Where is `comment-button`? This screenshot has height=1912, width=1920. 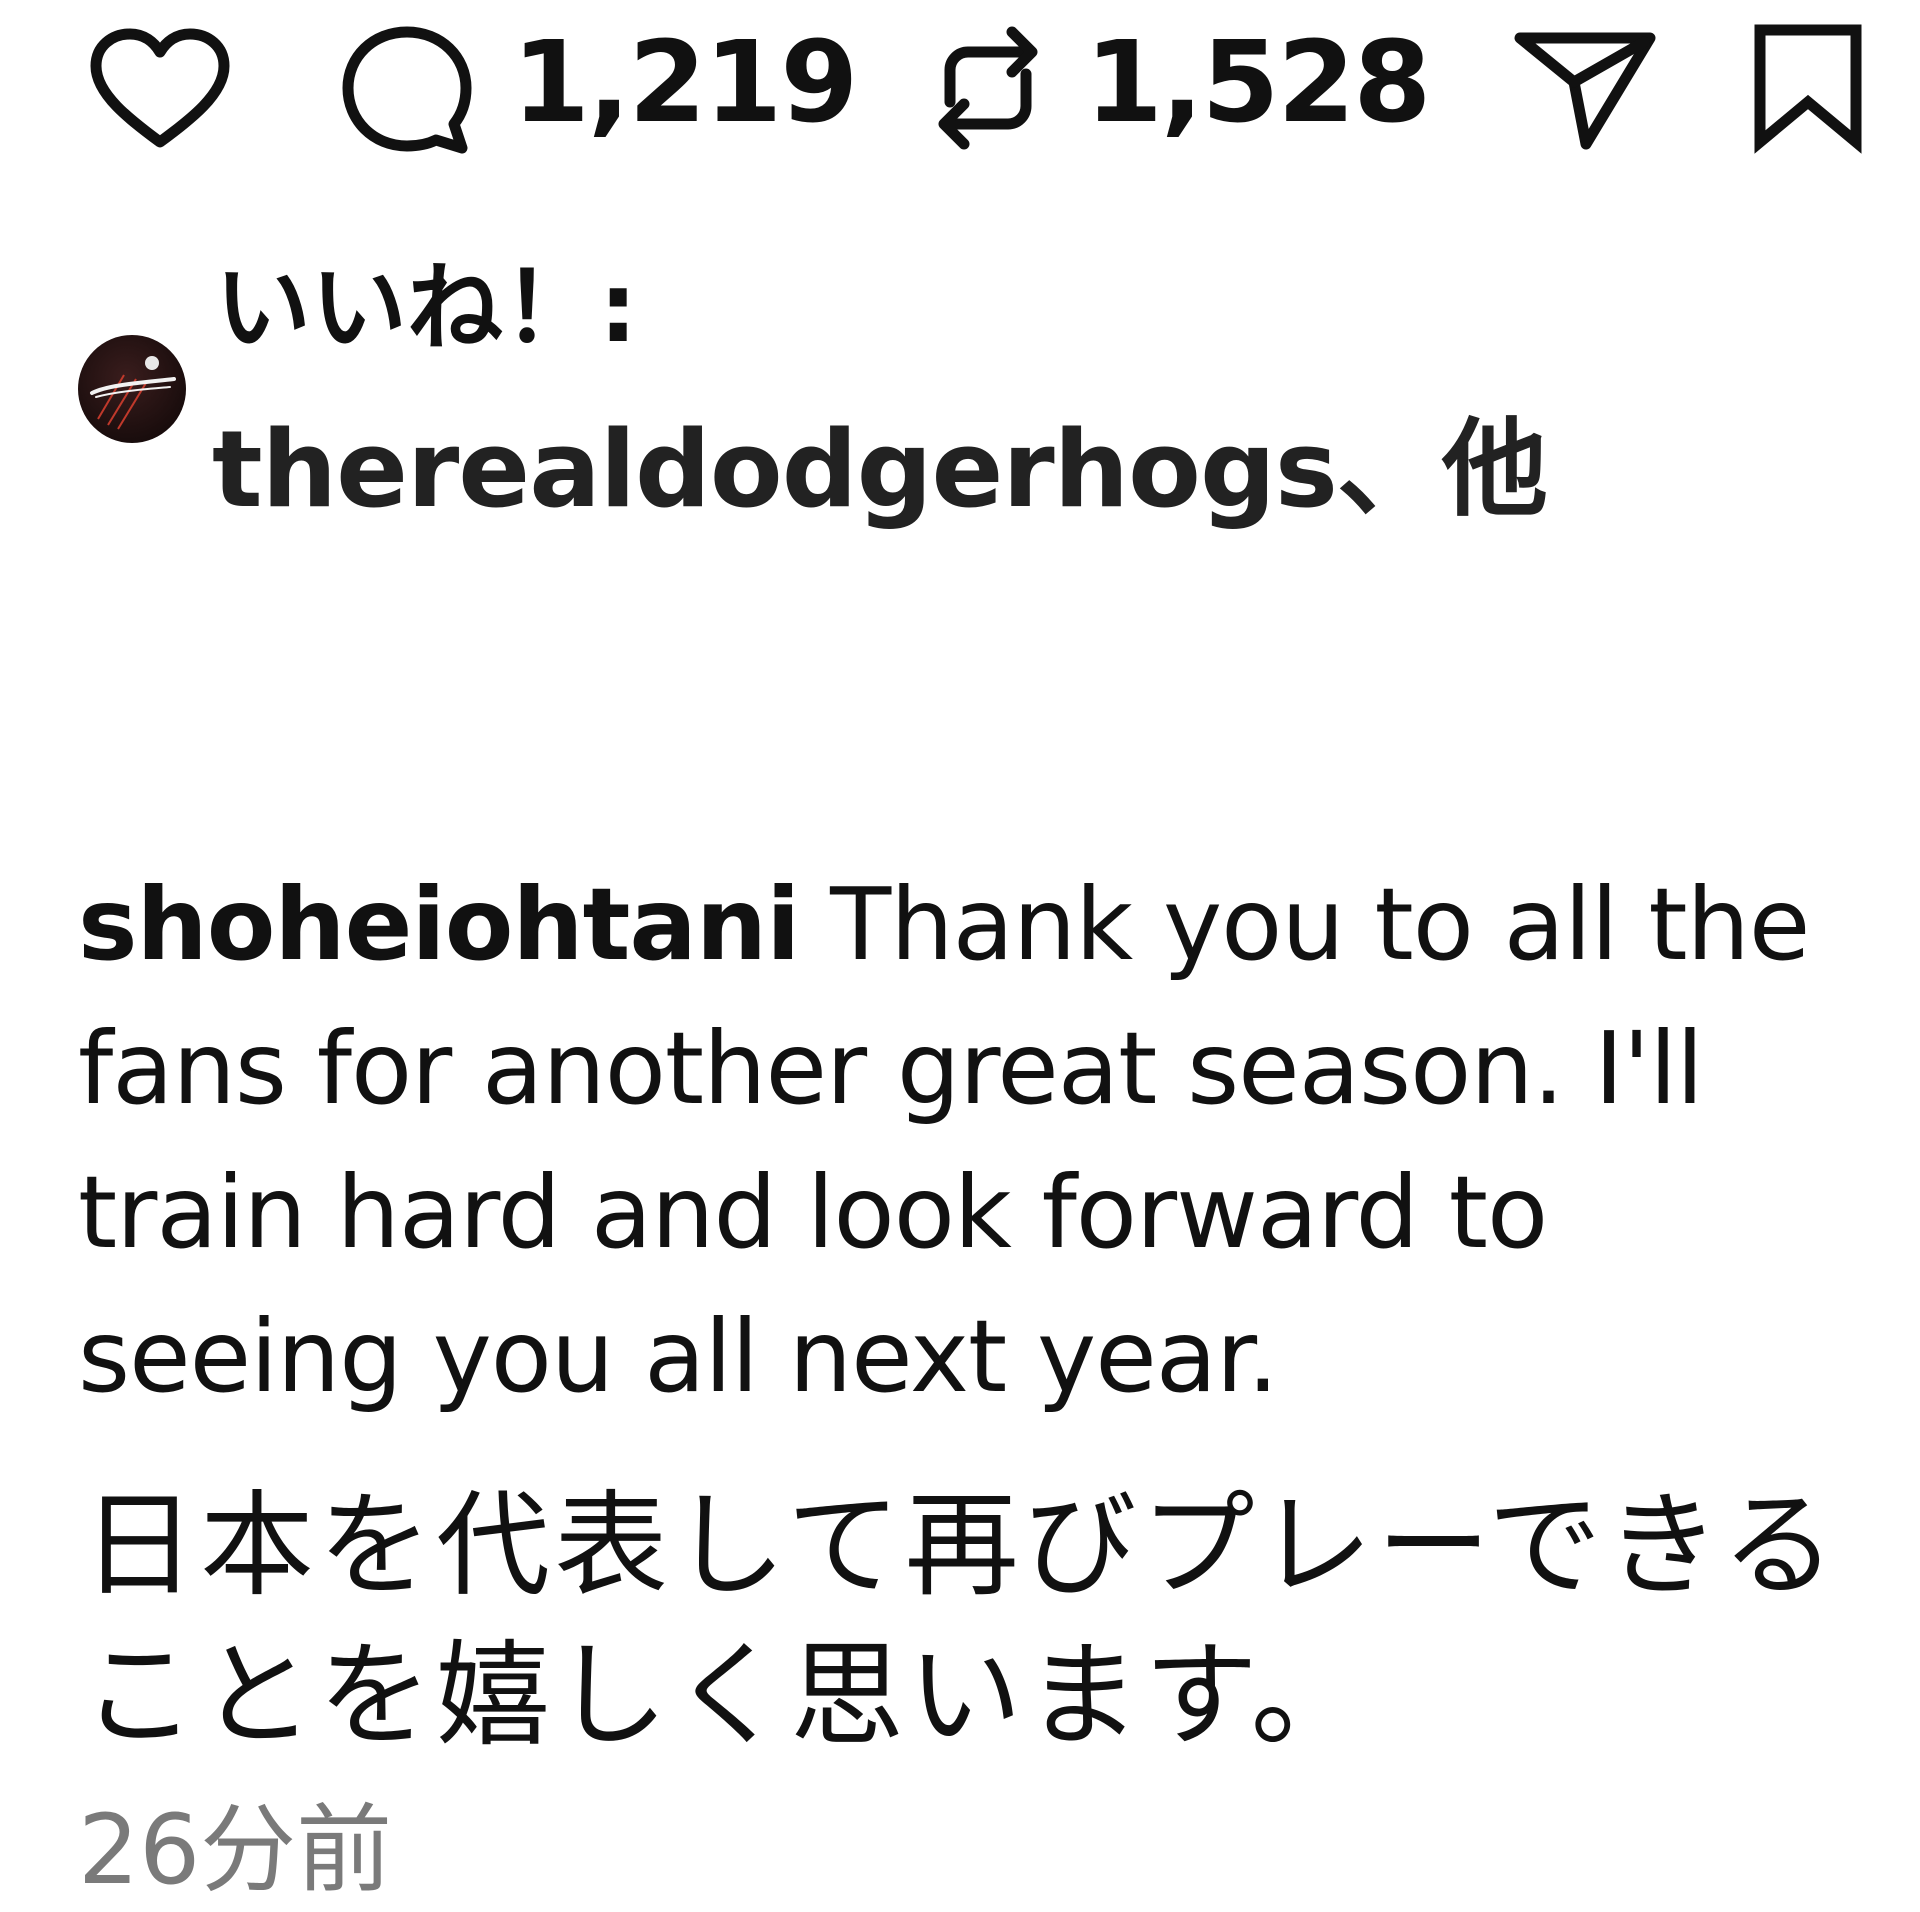
comment-button is located at coordinates (407, 89).